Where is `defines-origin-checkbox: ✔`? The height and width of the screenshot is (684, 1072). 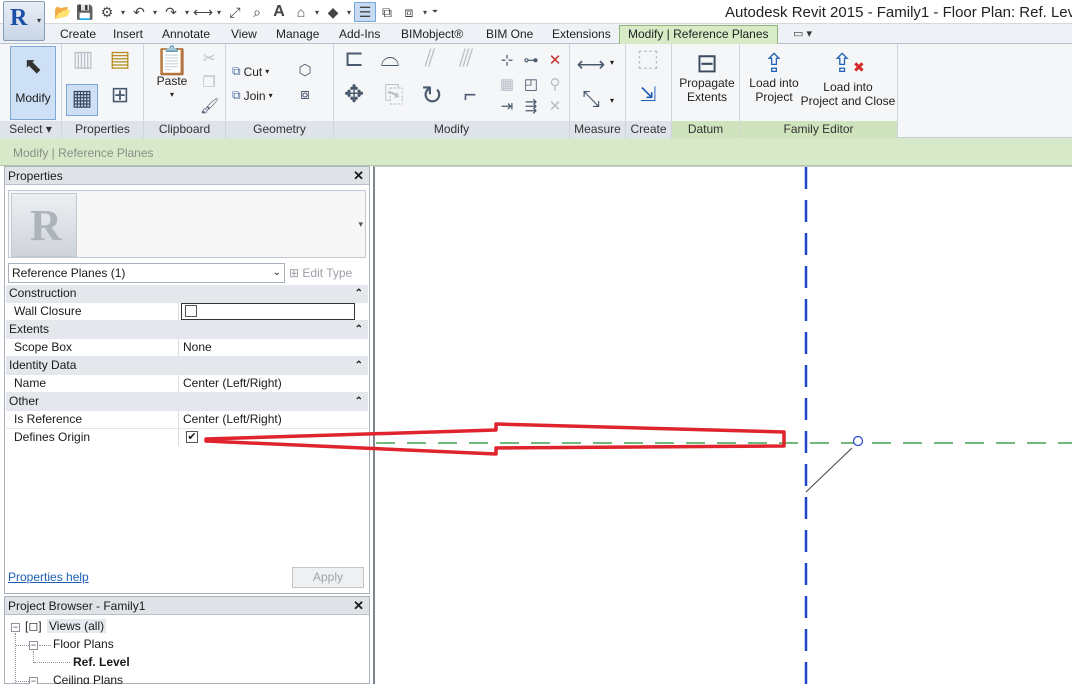
defines-origin-checkbox: ✔ is located at coordinates (192, 436).